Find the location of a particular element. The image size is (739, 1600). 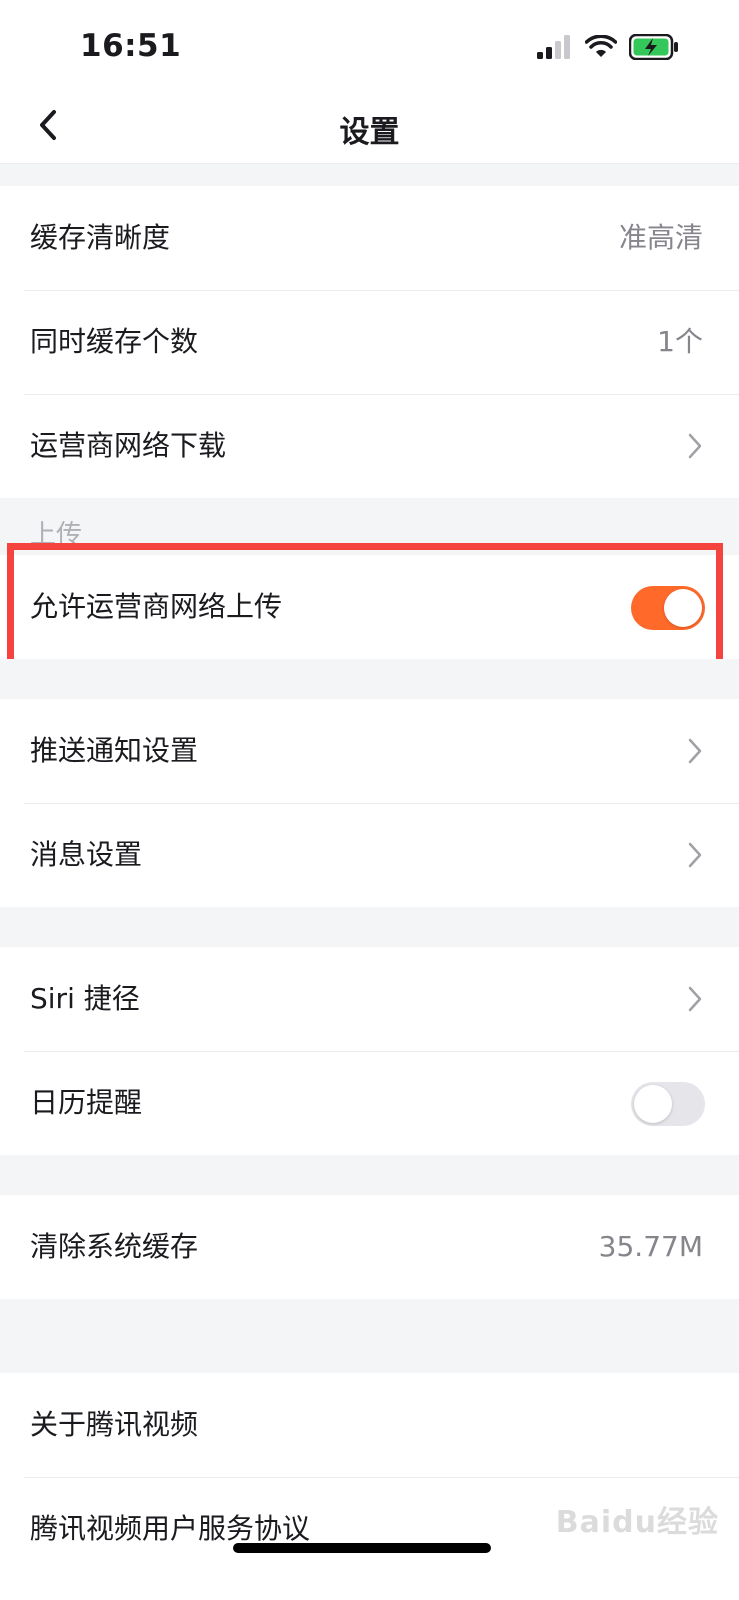

row-label: 缓存清晰度 is located at coordinates (100, 237).